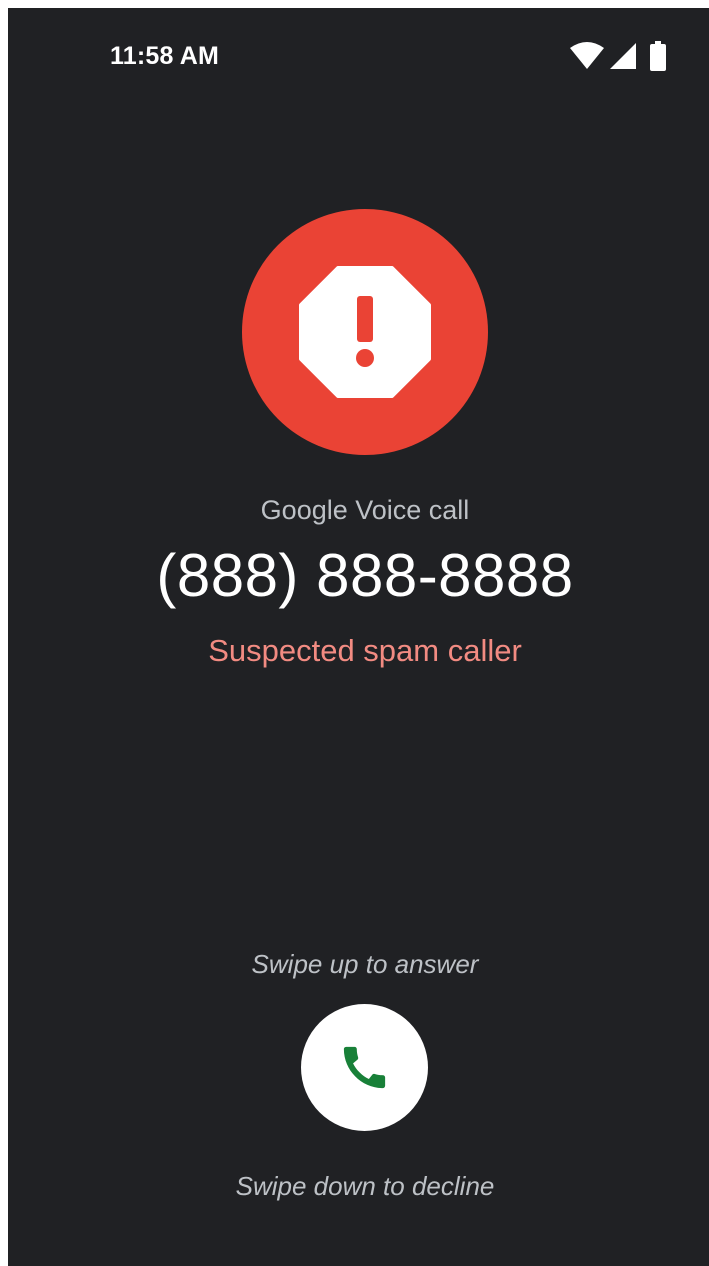  I want to click on swipe-up-hint: Swipe up to answer, so click(365, 964).